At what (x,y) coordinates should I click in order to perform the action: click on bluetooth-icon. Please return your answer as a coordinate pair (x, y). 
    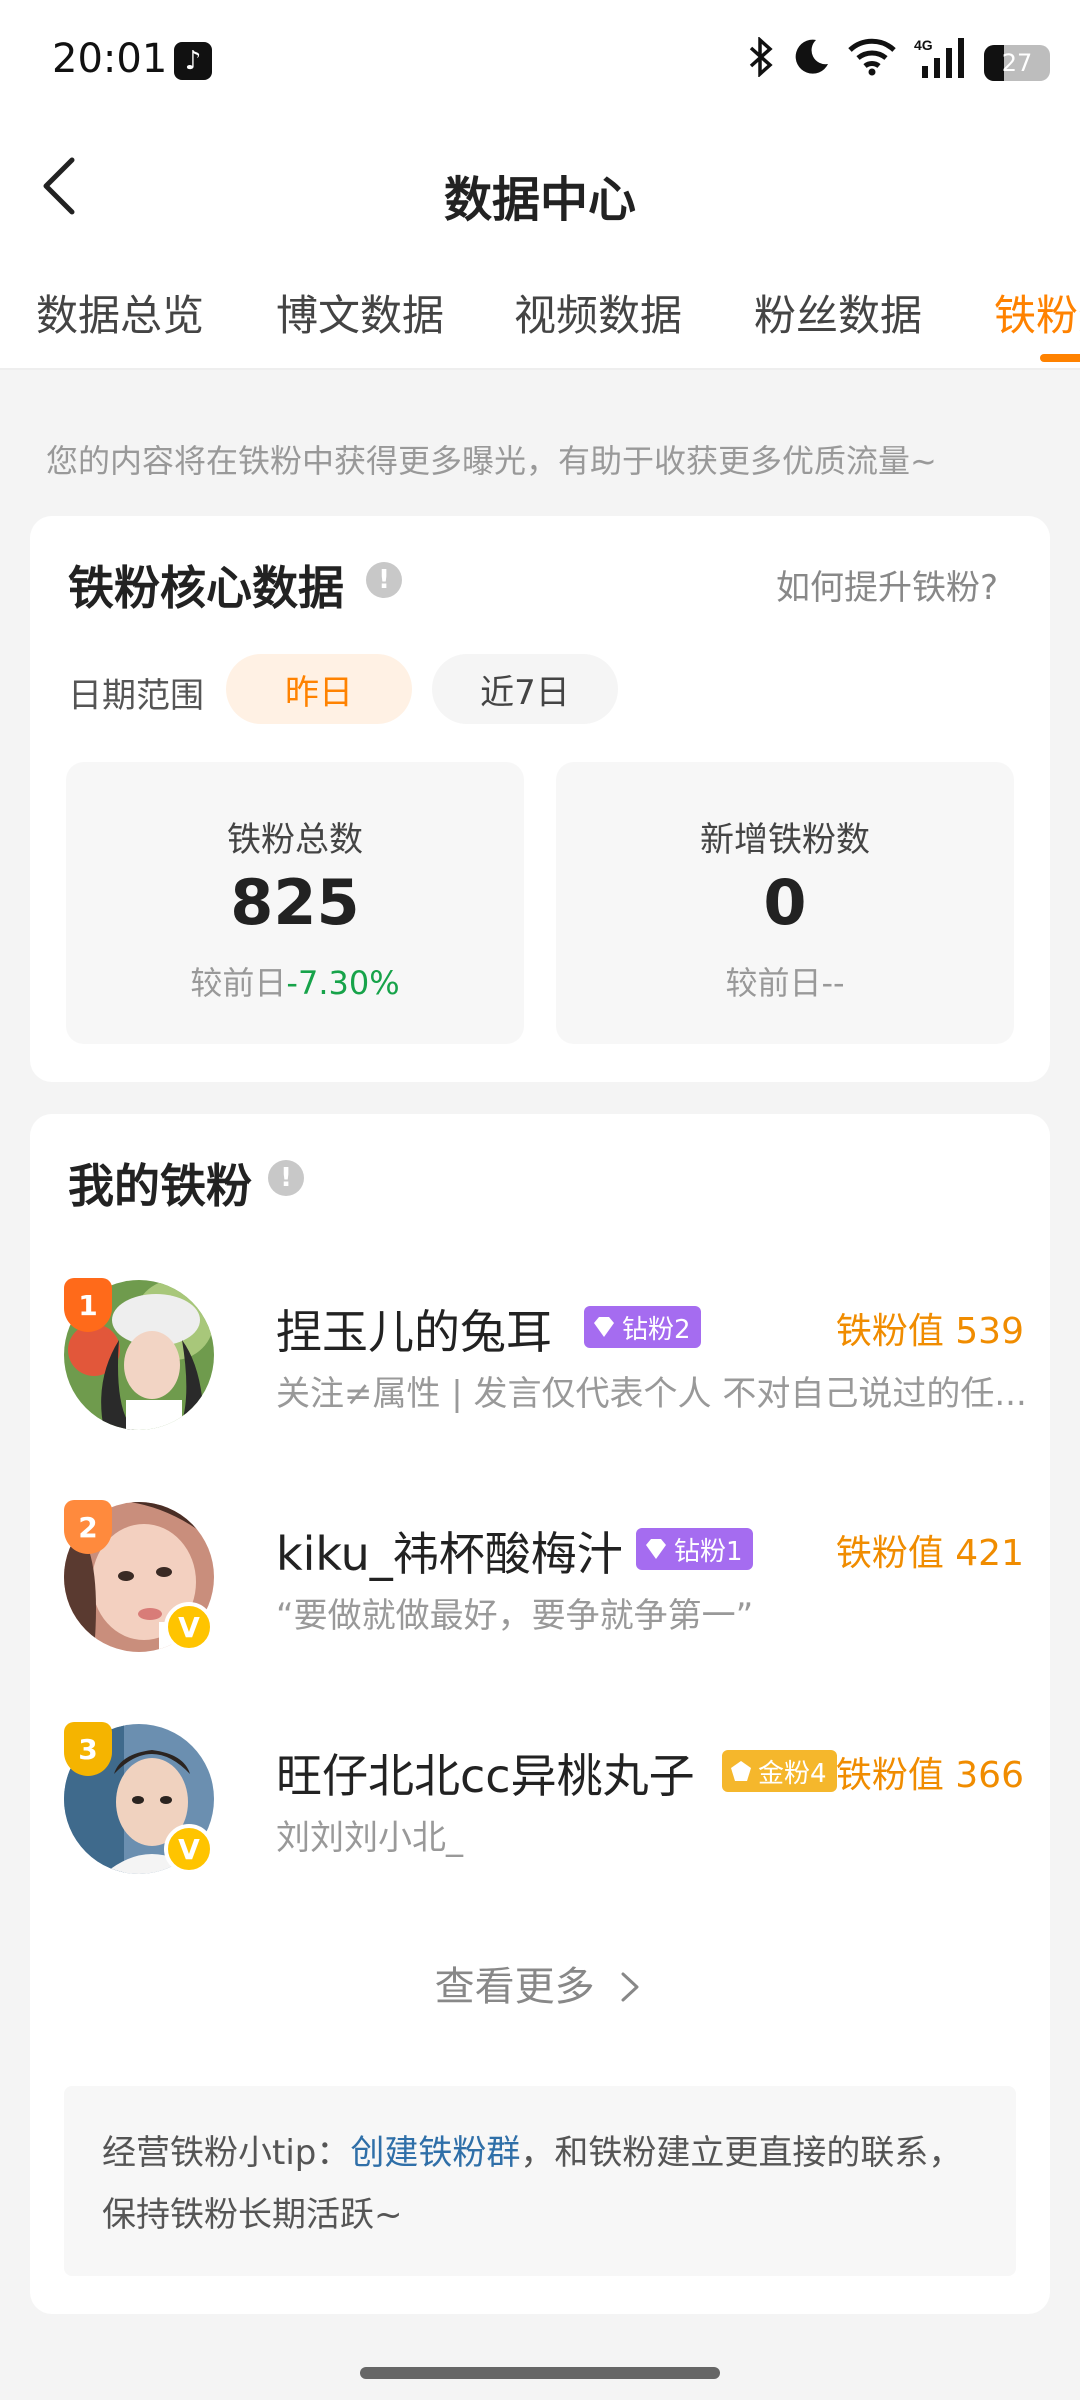
    Looking at the image, I should click on (761, 62).